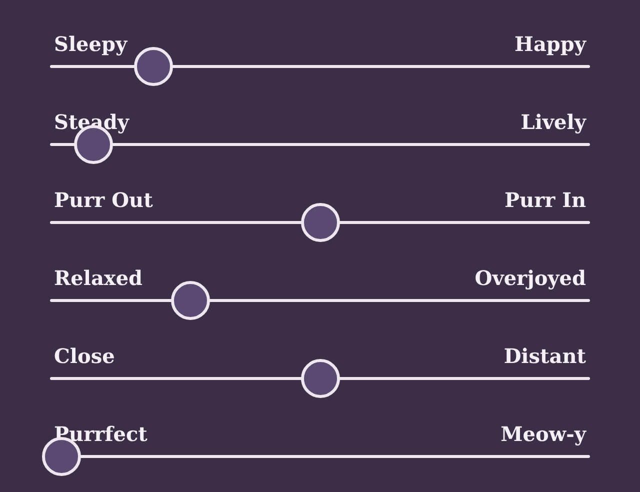 The image size is (640, 492). Describe the element at coordinates (545, 356) in the screenshot. I see `slider-label: Distant` at that location.